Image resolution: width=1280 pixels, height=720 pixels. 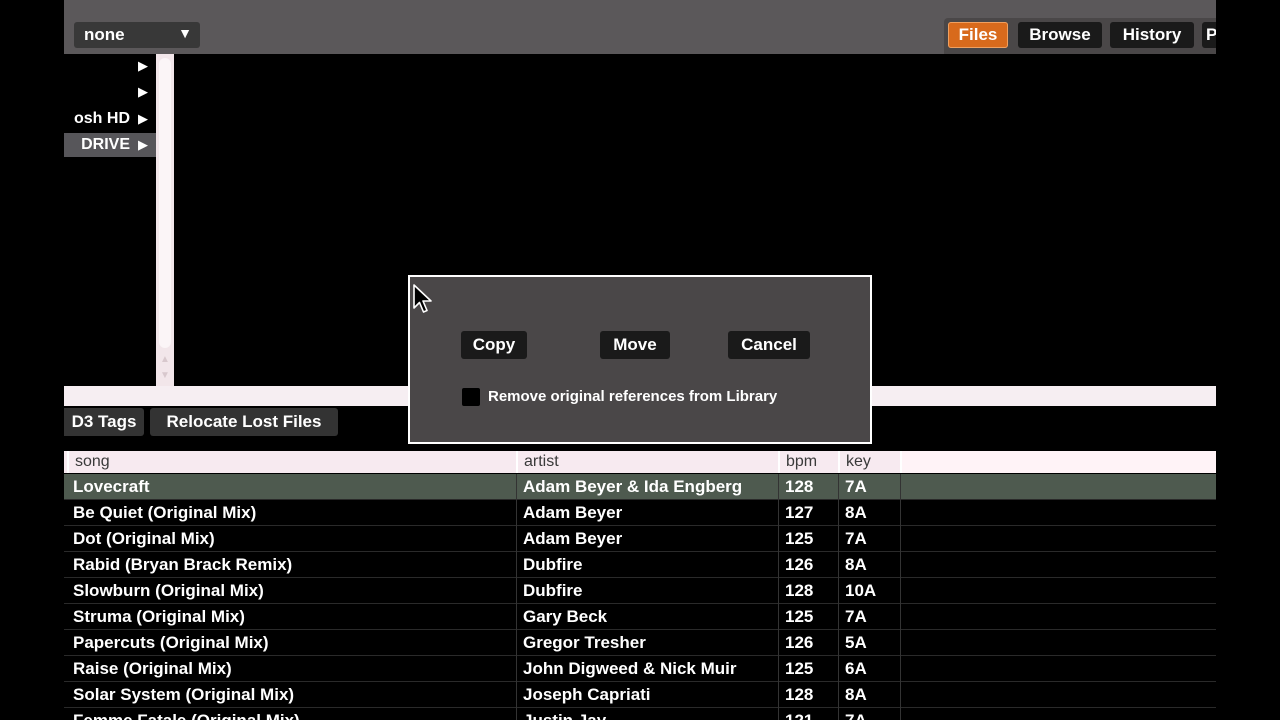 I want to click on cell-key: 6A, so click(x=869, y=669).